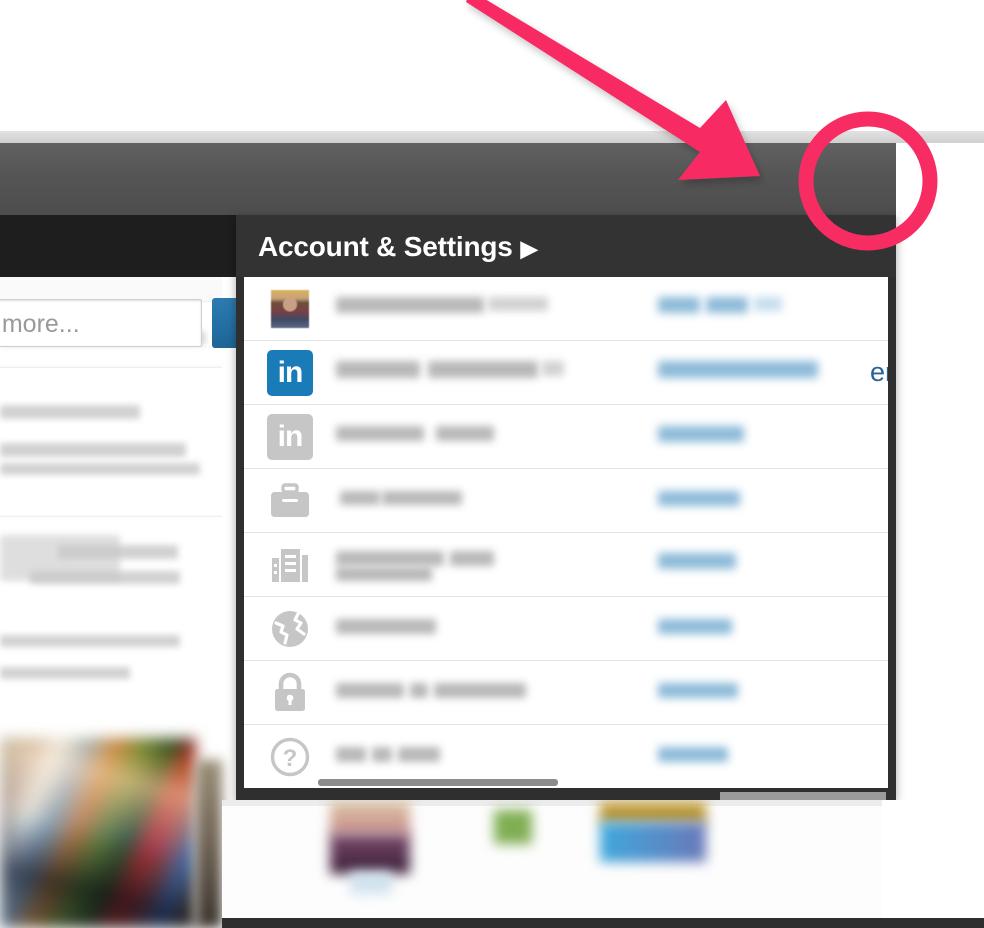  I want to click on lock-icon, so click(290, 693).